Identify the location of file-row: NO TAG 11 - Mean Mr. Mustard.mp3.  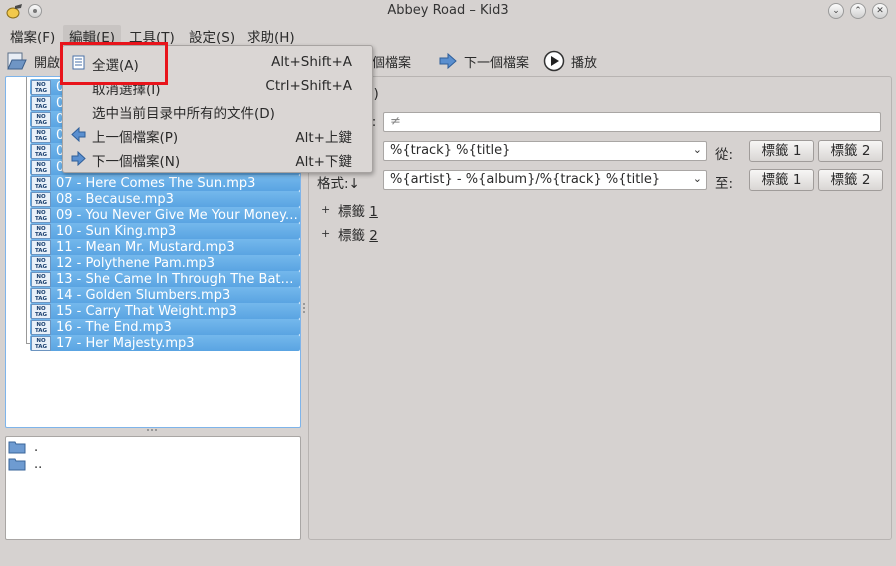
(165, 247).